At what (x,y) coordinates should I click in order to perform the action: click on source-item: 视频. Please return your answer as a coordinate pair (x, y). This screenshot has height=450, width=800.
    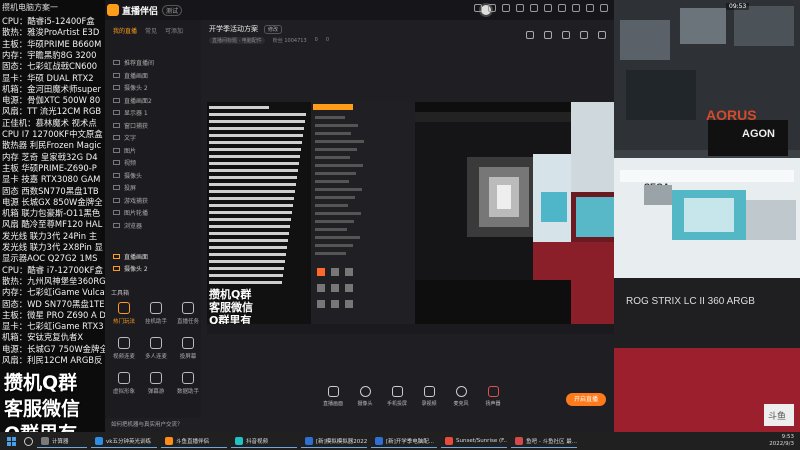
    Looking at the image, I should click on (124, 162).